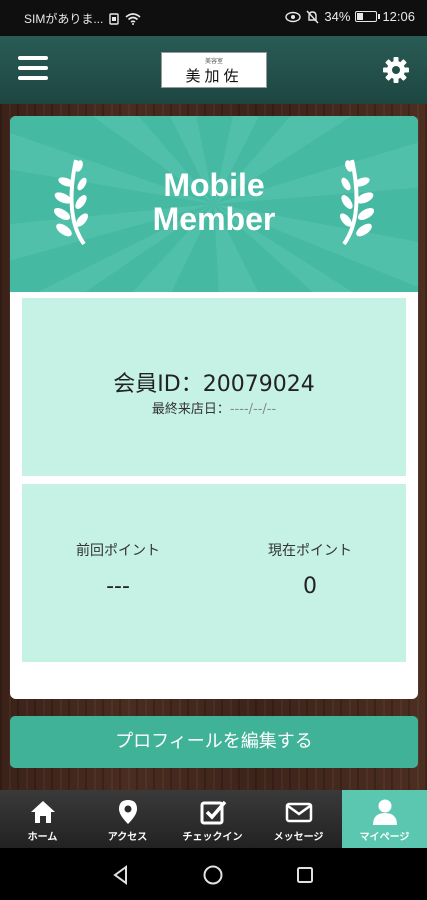 The width and height of the screenshot is (427, 900). I want to click on tab-mypage-label: マイページ, so click(384, 837).